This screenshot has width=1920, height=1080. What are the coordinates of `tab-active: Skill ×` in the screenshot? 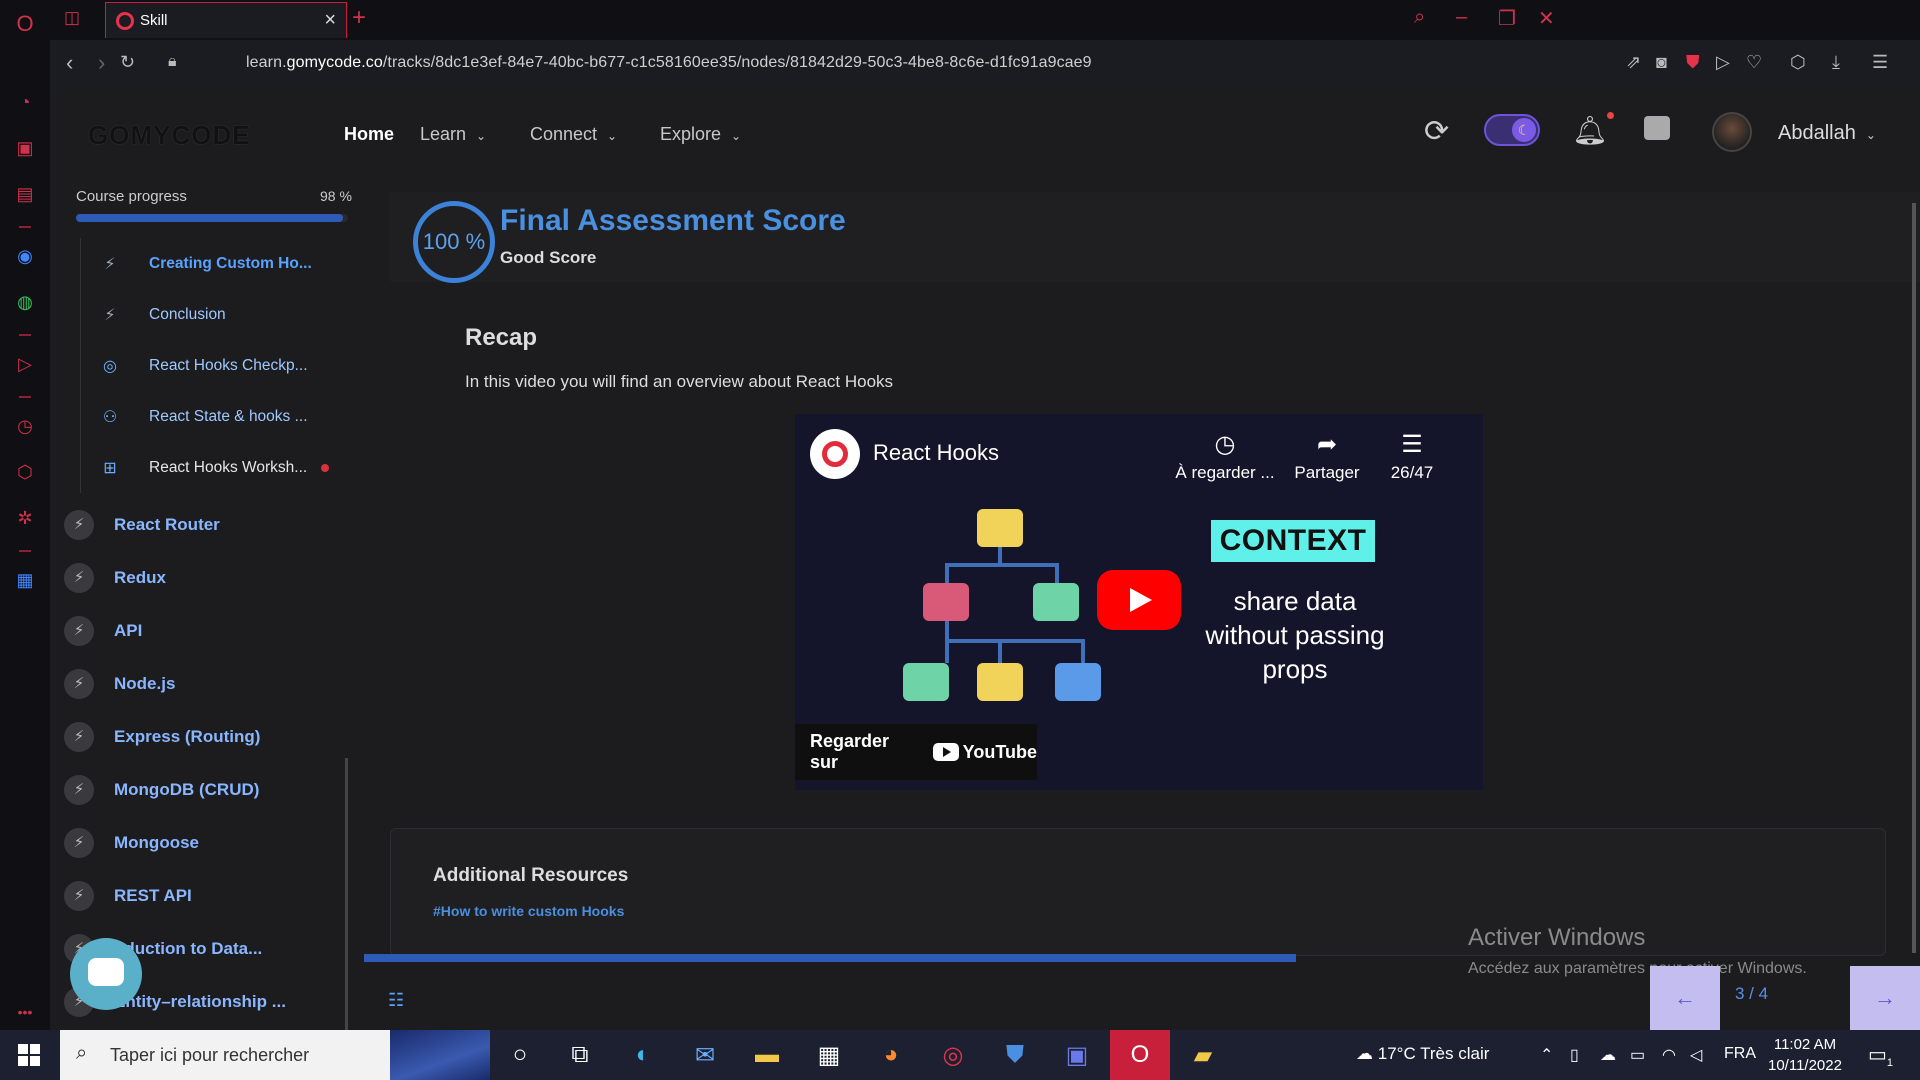 It's located at (226, 20).